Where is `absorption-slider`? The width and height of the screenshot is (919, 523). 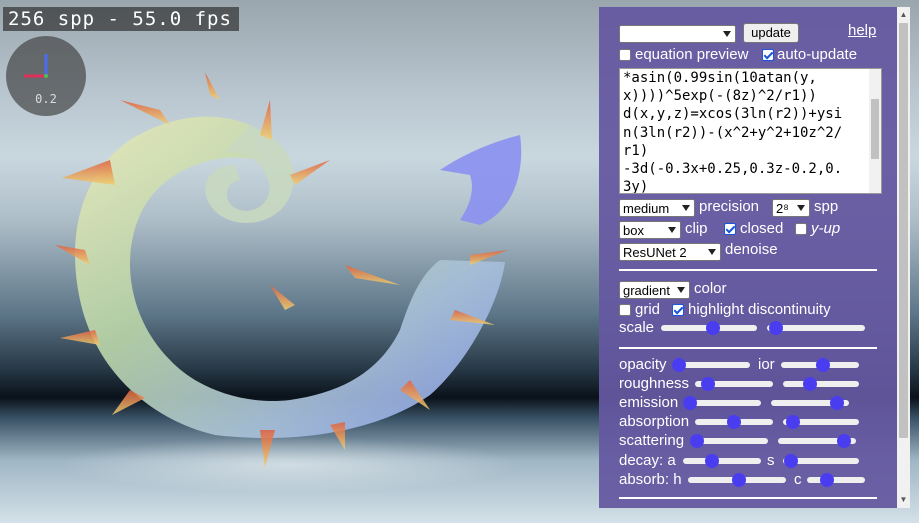 absorption-slider is located at coordinates (734, 422).